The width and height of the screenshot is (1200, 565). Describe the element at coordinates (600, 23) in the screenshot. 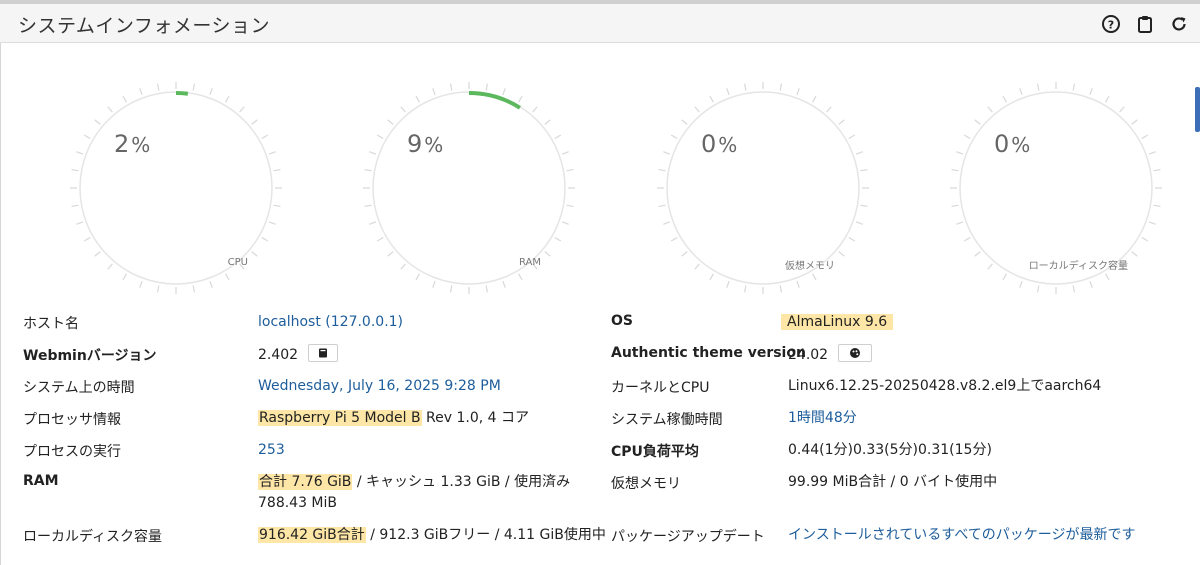

I see `panel-header: システムインフォメーション ?` at that location.